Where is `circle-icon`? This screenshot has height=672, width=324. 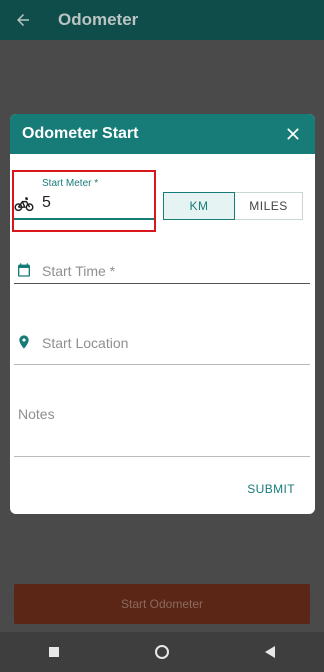 circle-icon is located at coordinates (162, 652).